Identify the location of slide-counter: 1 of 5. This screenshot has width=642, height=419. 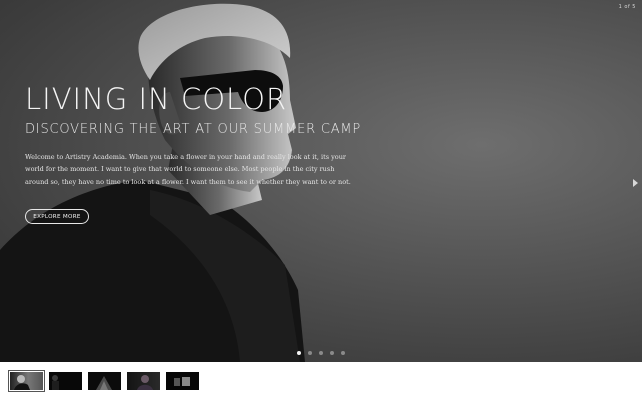
(627, 7).